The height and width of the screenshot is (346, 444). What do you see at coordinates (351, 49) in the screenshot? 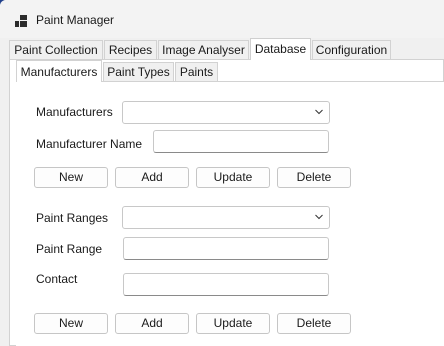
I see `tab-configuration: Configuration` at bounding box center [351, 49].